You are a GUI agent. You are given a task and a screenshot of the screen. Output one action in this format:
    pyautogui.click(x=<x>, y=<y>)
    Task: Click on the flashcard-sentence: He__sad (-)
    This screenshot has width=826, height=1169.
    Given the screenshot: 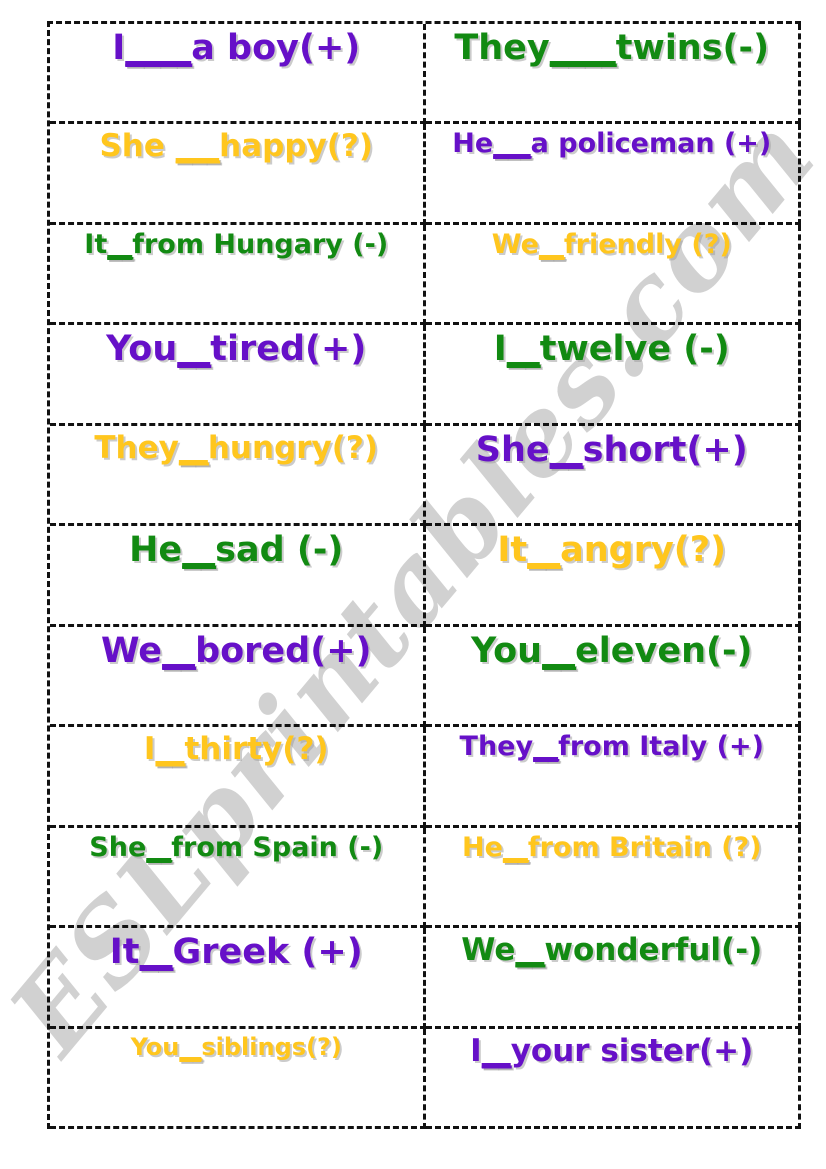 What is the action you would take?
    pyautogui.click(x=236, y=550)
    